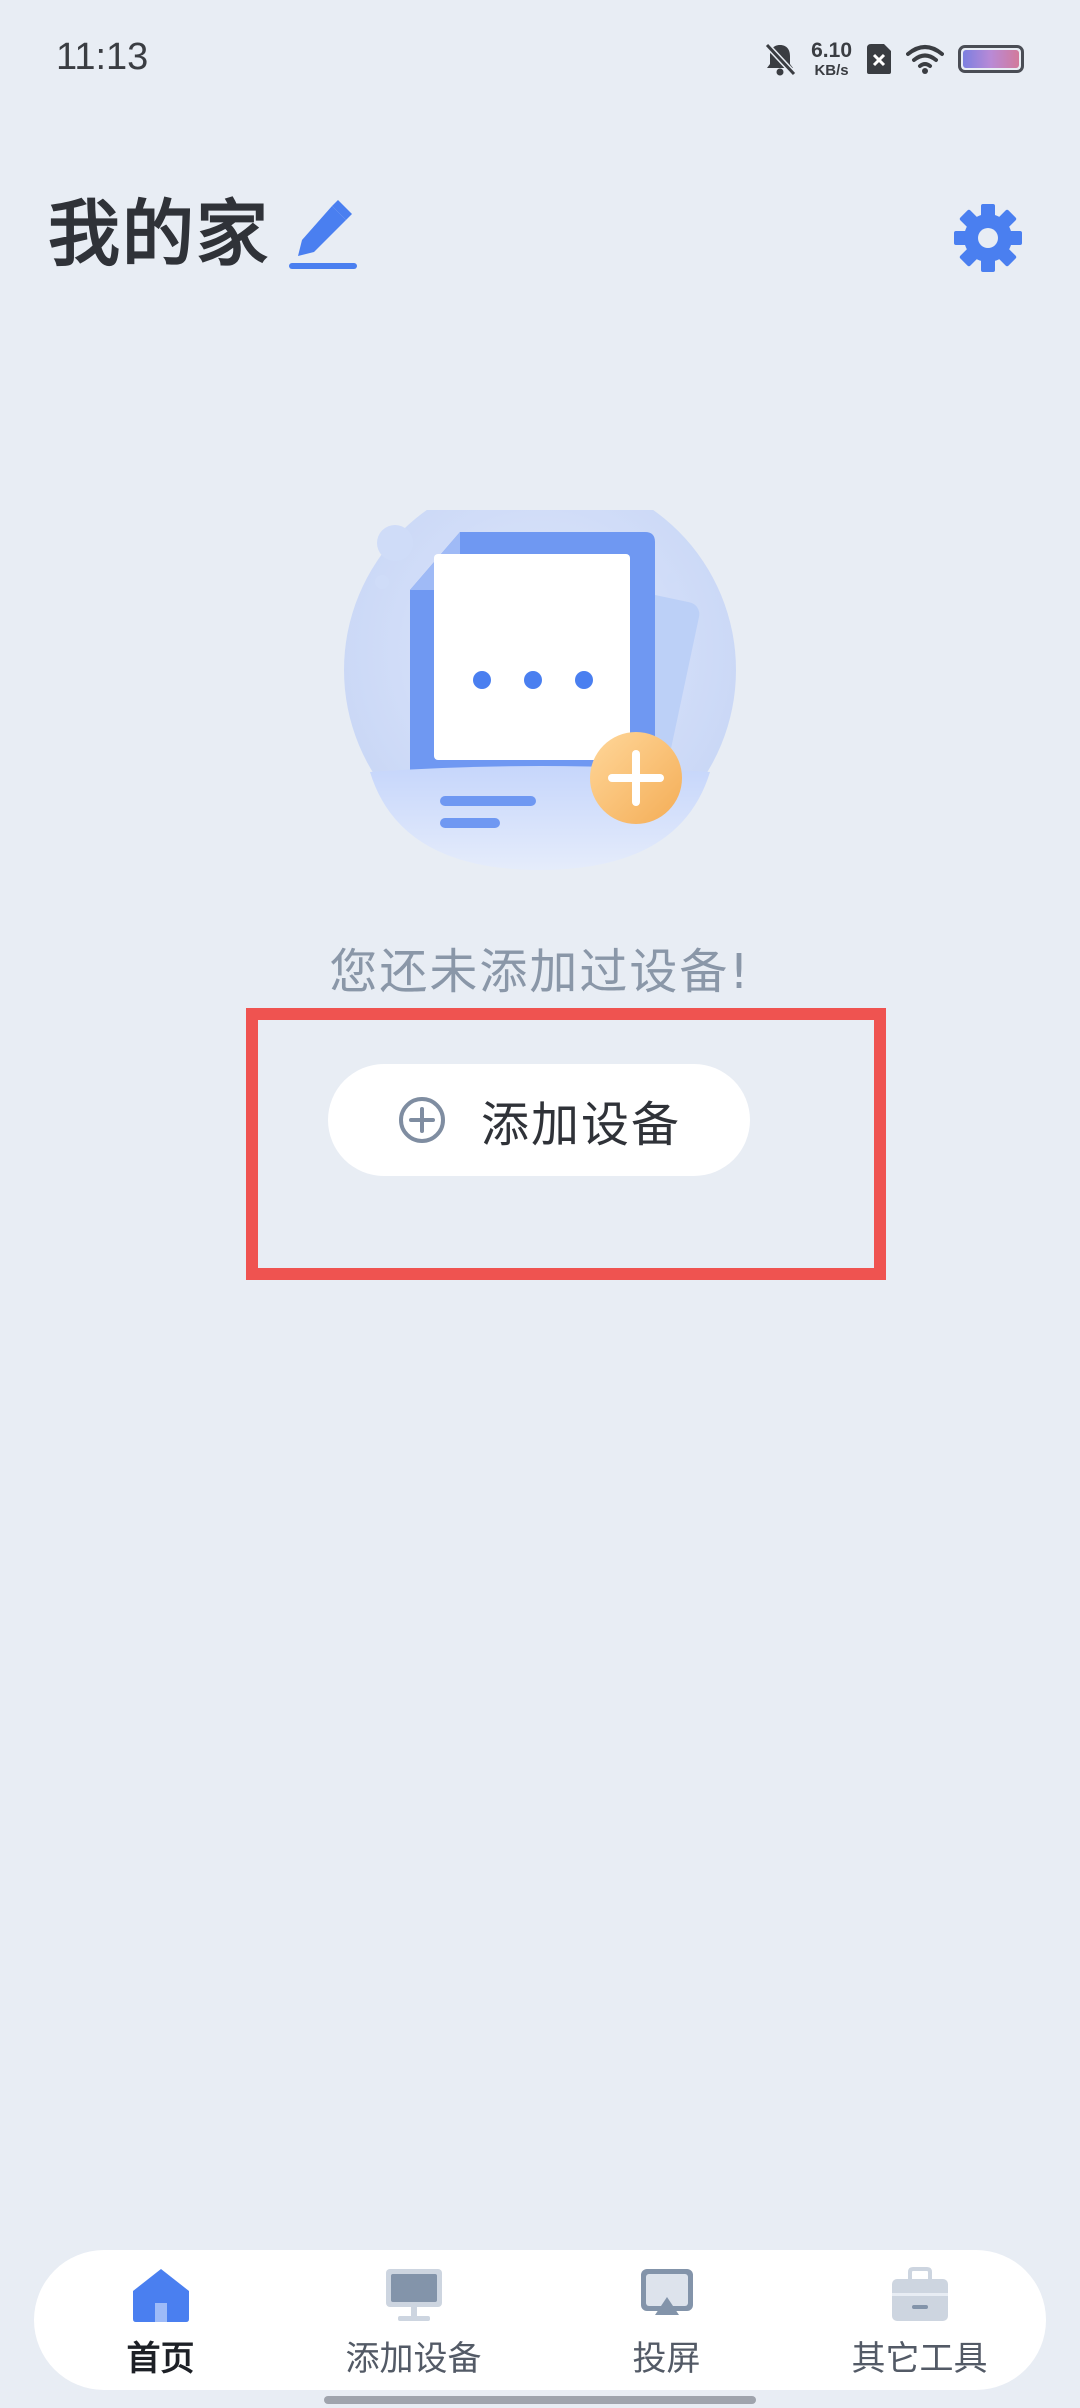  I want to click on battery-icon, so click(991, 59).